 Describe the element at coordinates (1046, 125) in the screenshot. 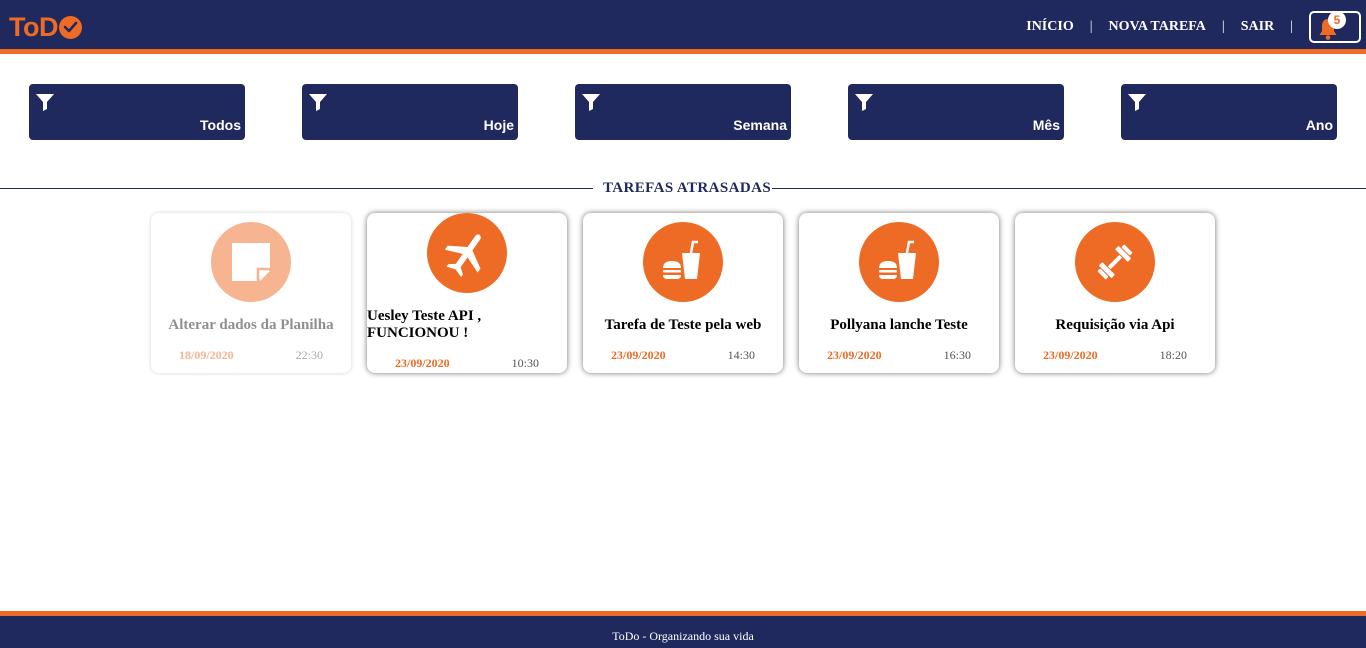

I see `filter-label: Mês` at that location.